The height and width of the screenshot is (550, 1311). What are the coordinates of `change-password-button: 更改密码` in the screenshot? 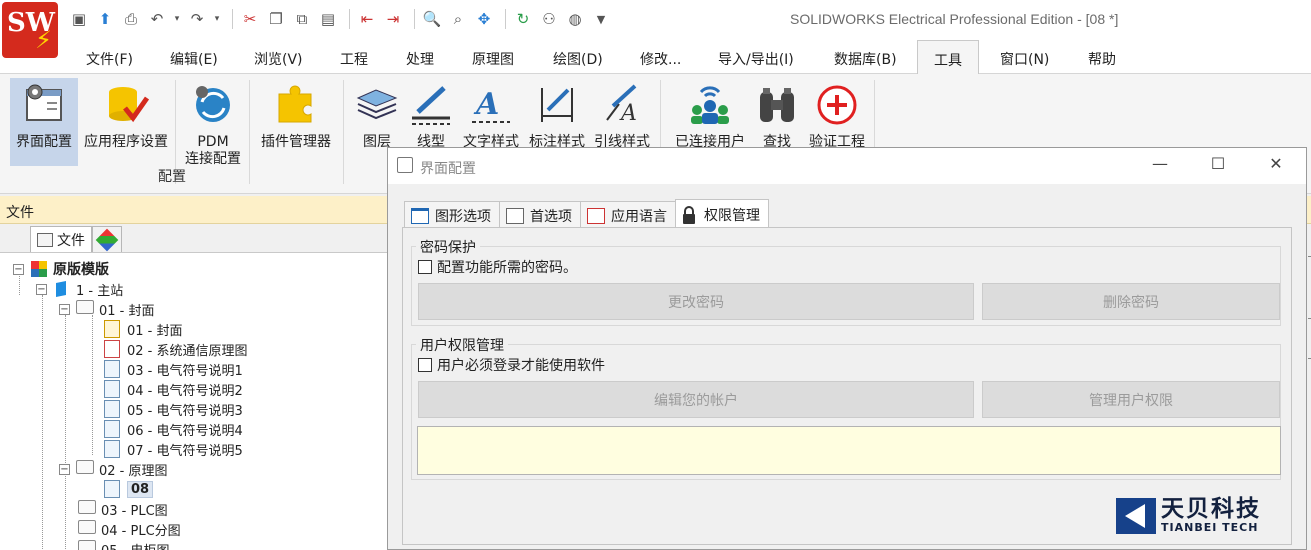 It's located at (696, 301).